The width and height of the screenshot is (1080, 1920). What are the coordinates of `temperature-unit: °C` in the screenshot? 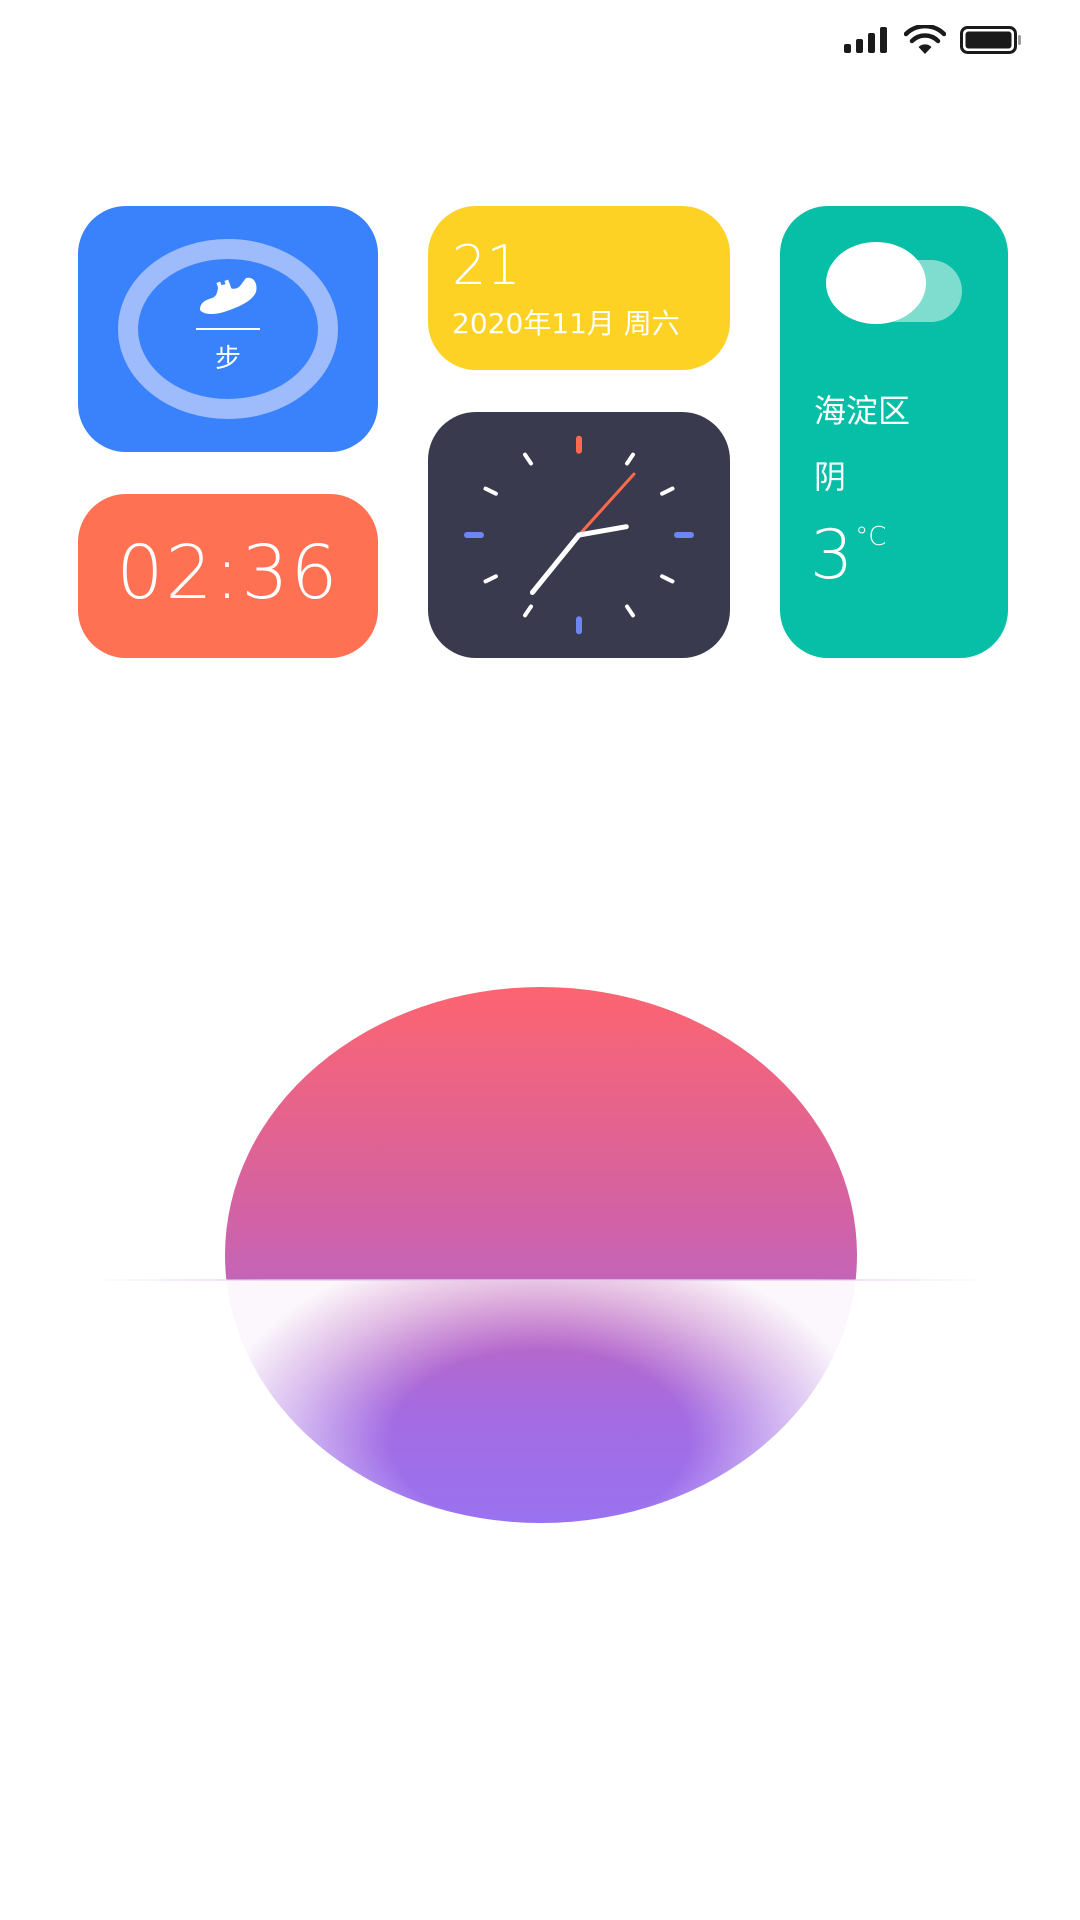 It's located at (871, 537).